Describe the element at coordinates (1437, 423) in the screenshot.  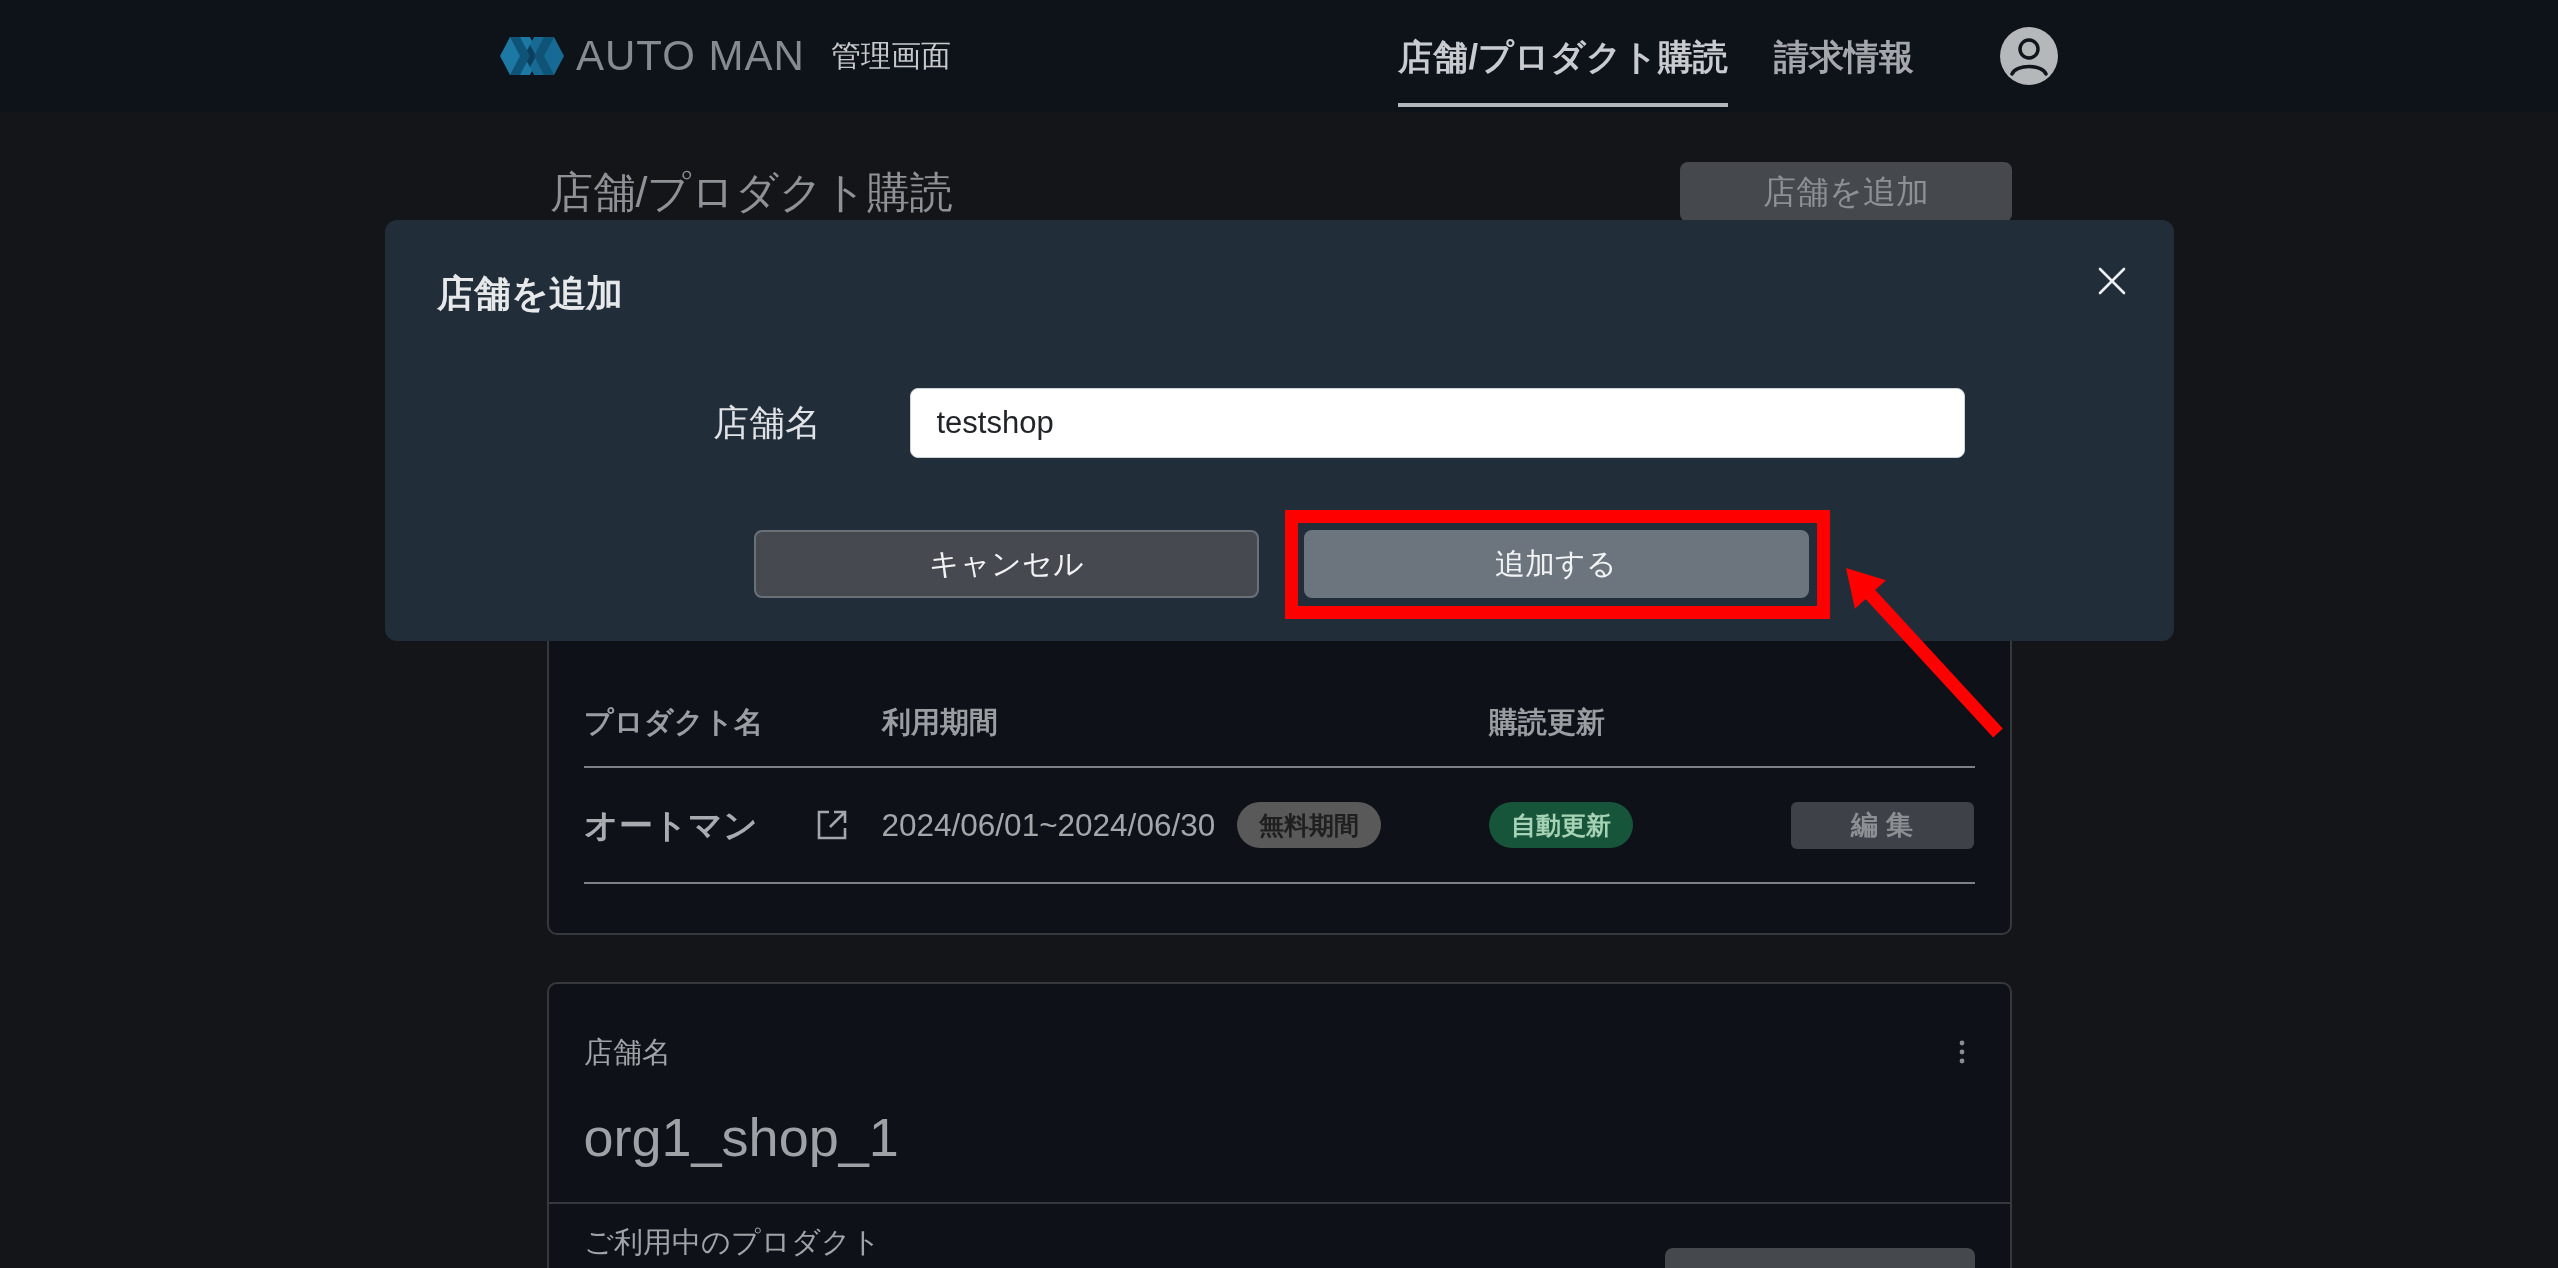
I see `shop-name-field: testshop` at that location.